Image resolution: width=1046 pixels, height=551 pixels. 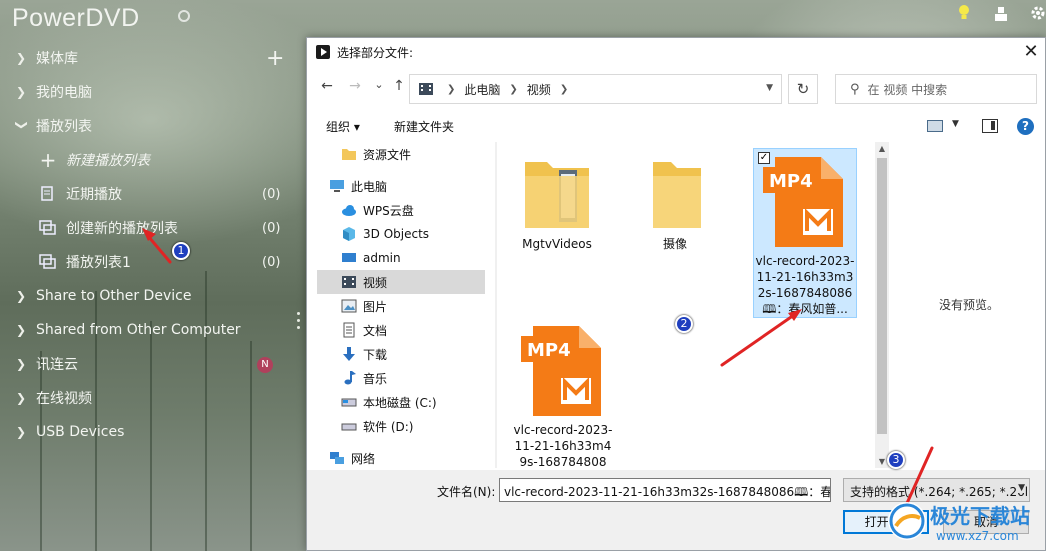 I want to click on sidebar-item-label: 我的电脑, so click(x=64, y=93).